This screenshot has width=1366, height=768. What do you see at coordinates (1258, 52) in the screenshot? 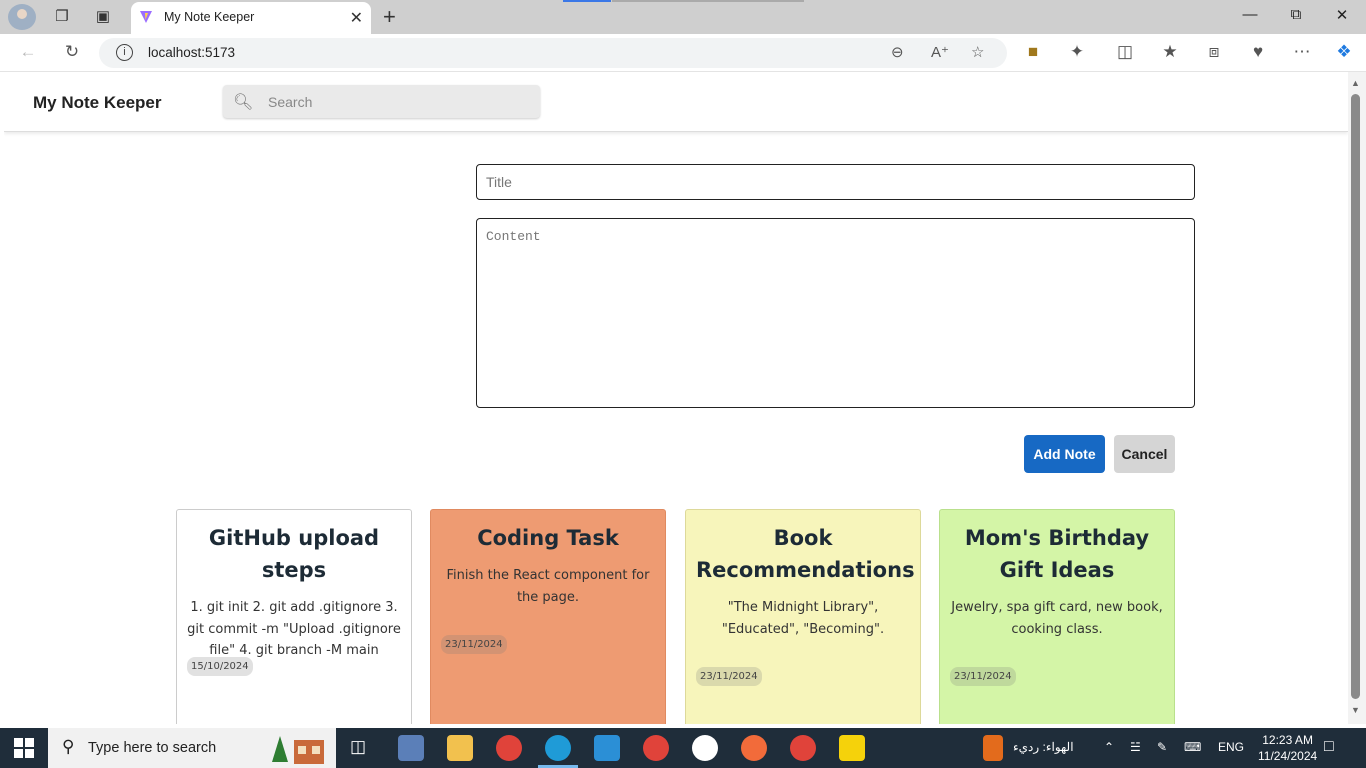
I see `browser-essentials-icon: ♥` at bounding box center [1258, 52].